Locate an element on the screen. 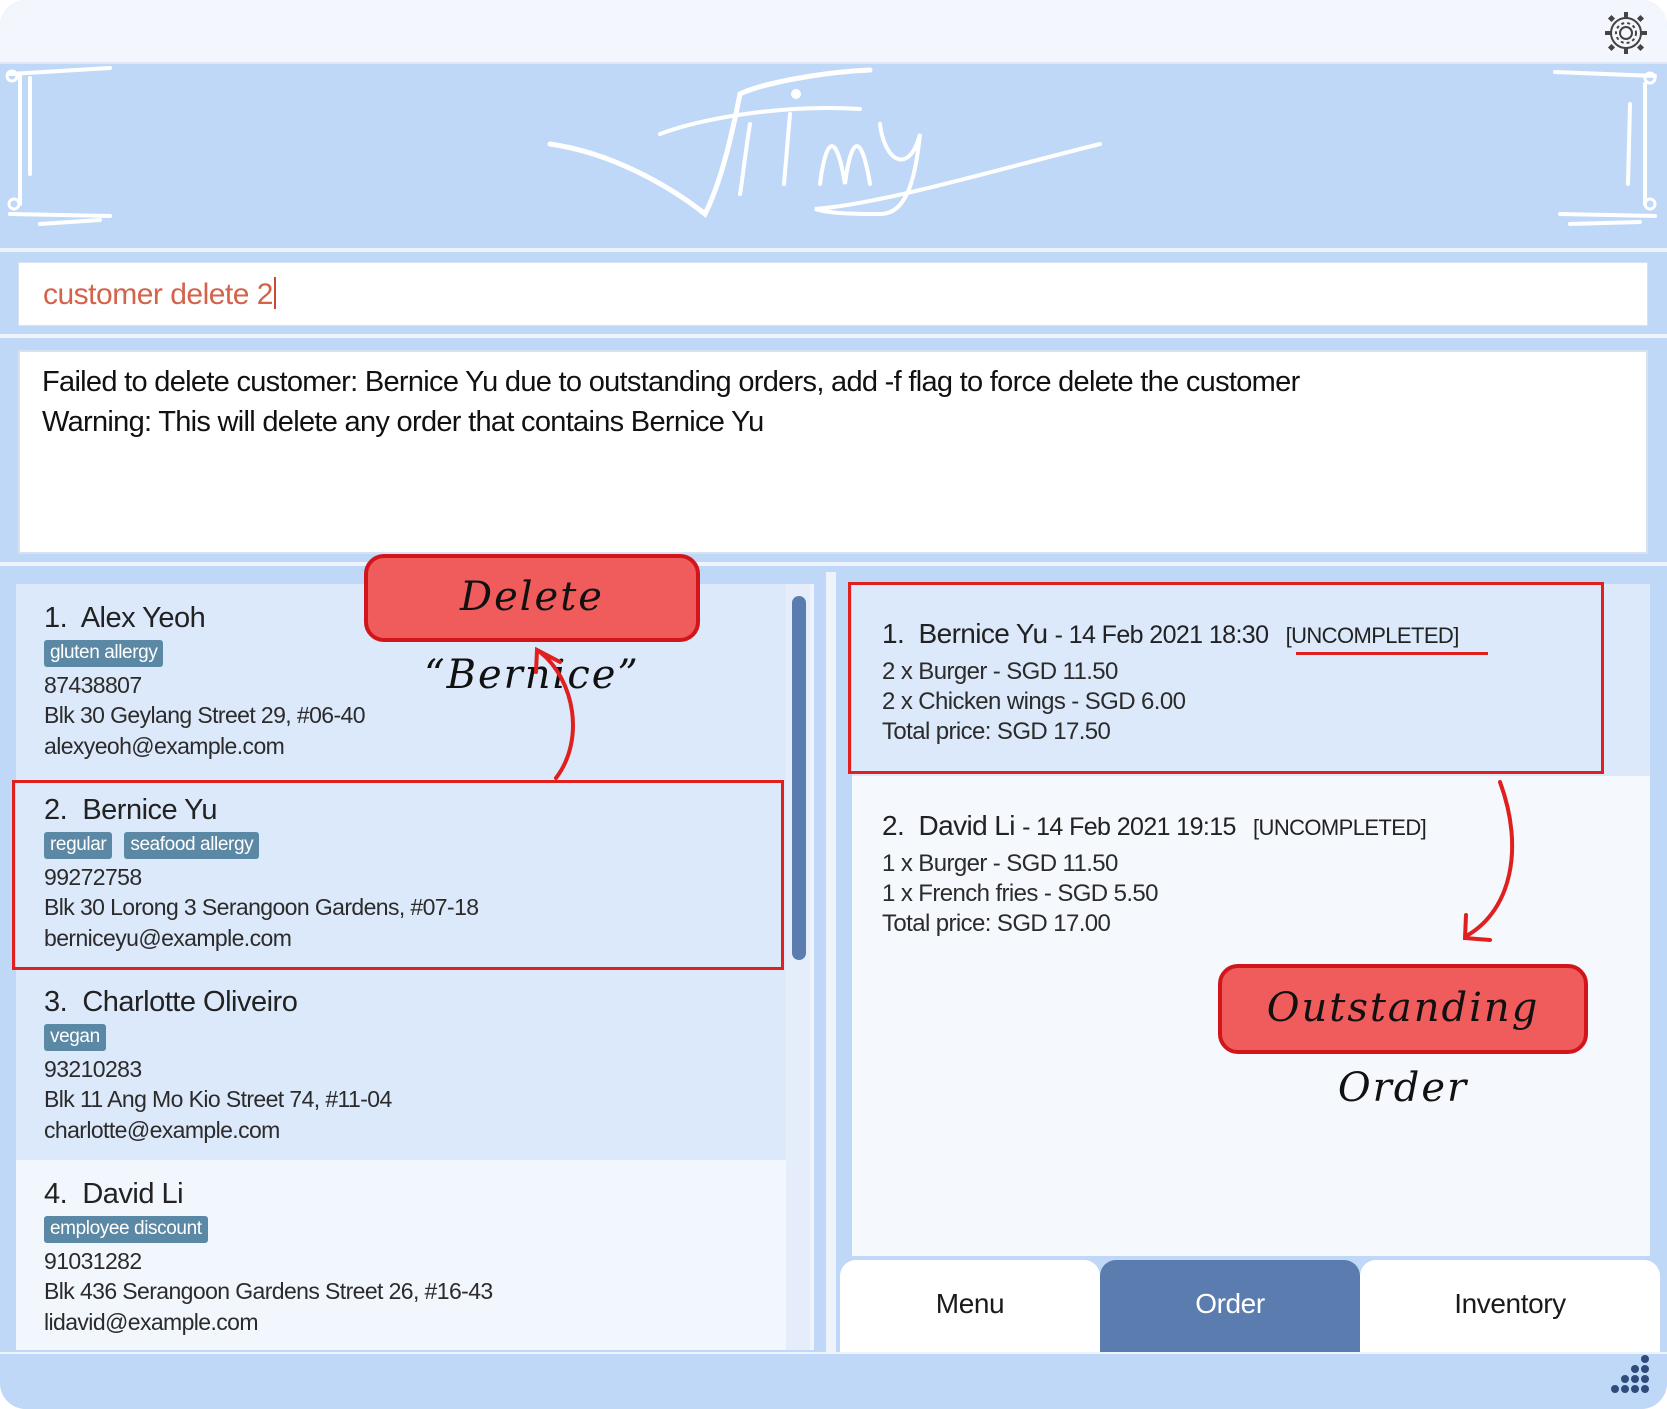 This screenshot has width=1667, height=1409. customer-phone: 93210283 is located at coordinates (93, 1069).